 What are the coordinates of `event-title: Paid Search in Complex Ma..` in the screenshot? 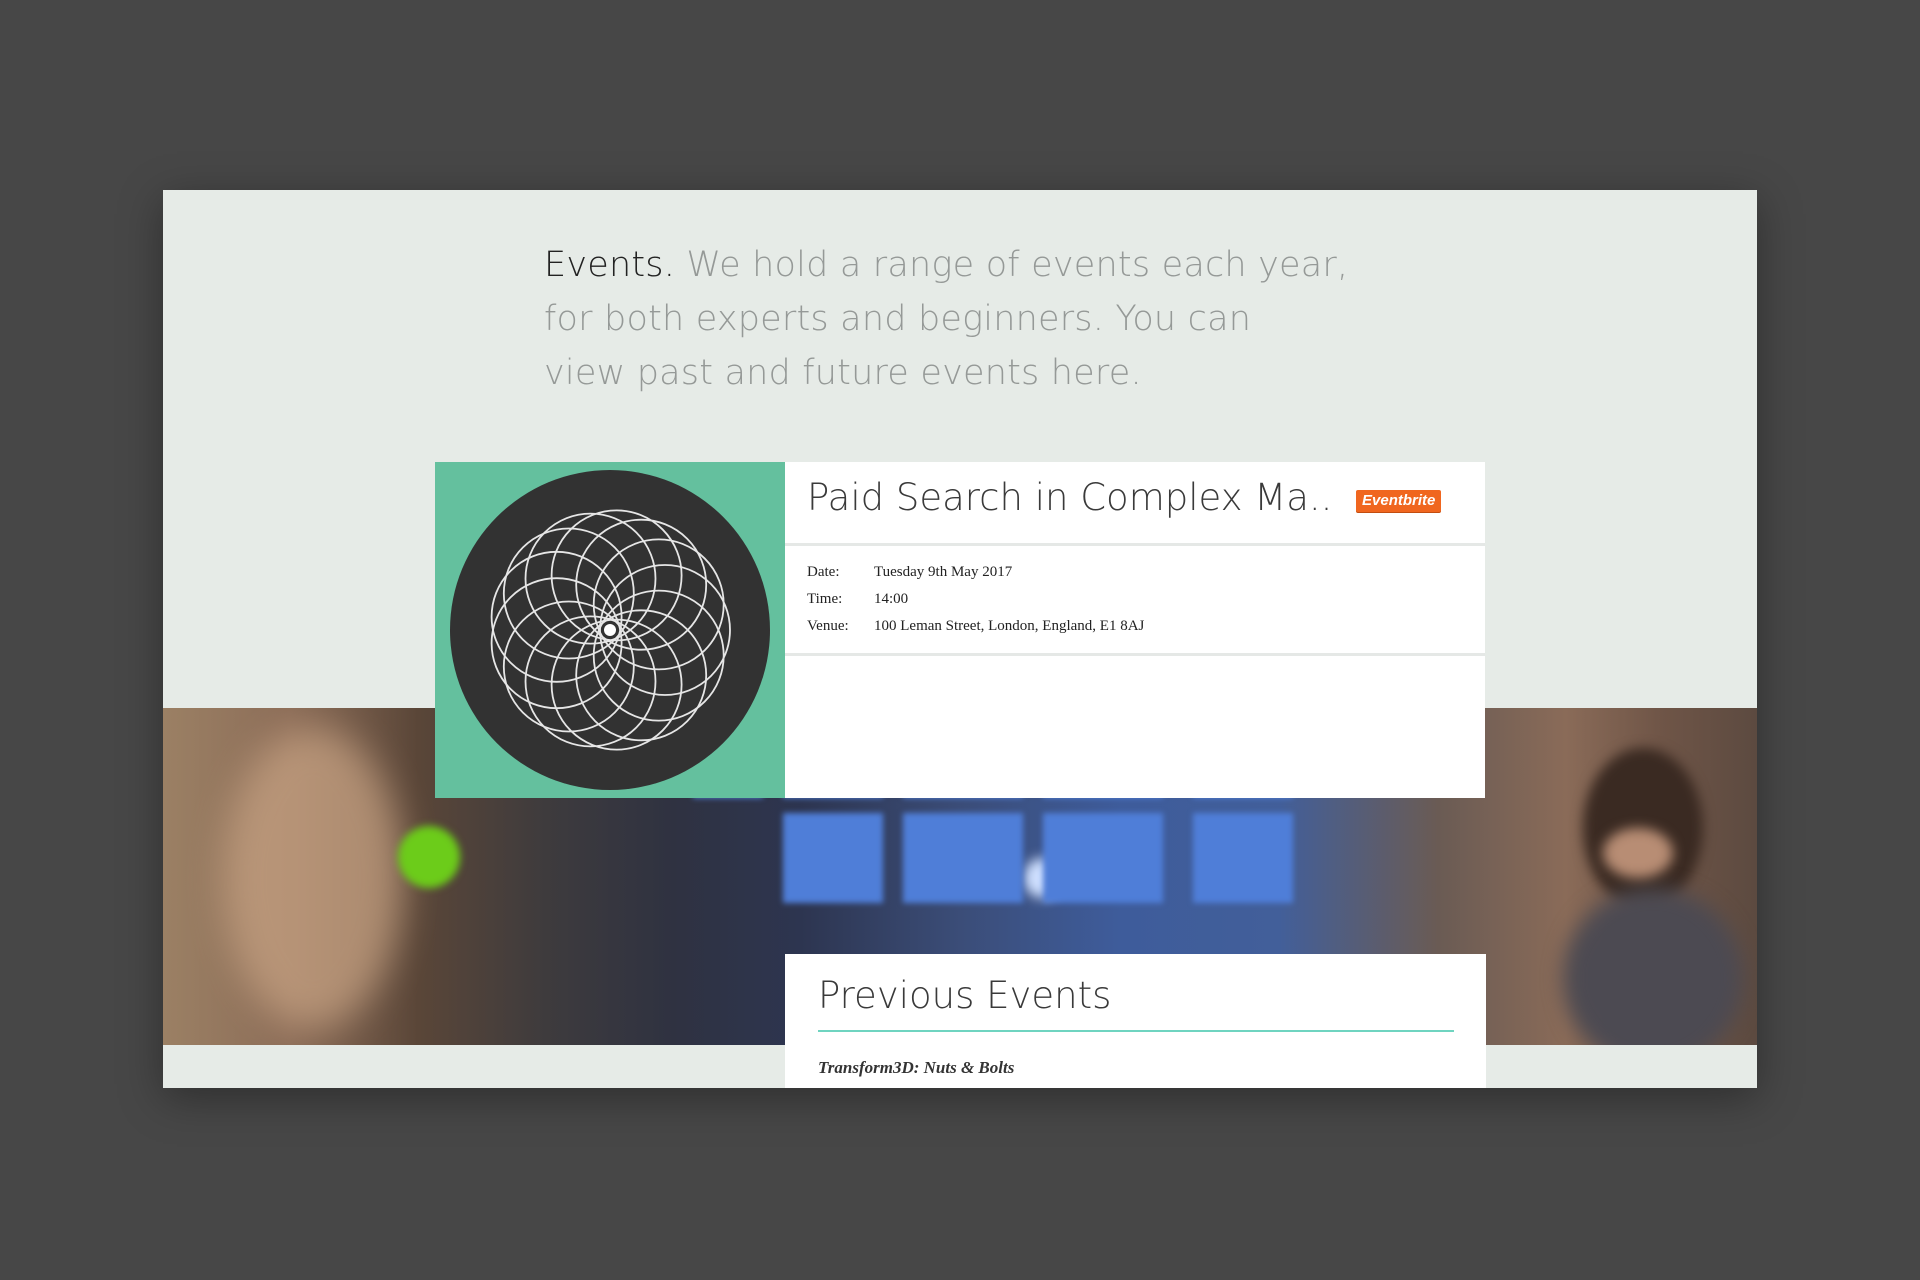 It's located at (1069, 497).